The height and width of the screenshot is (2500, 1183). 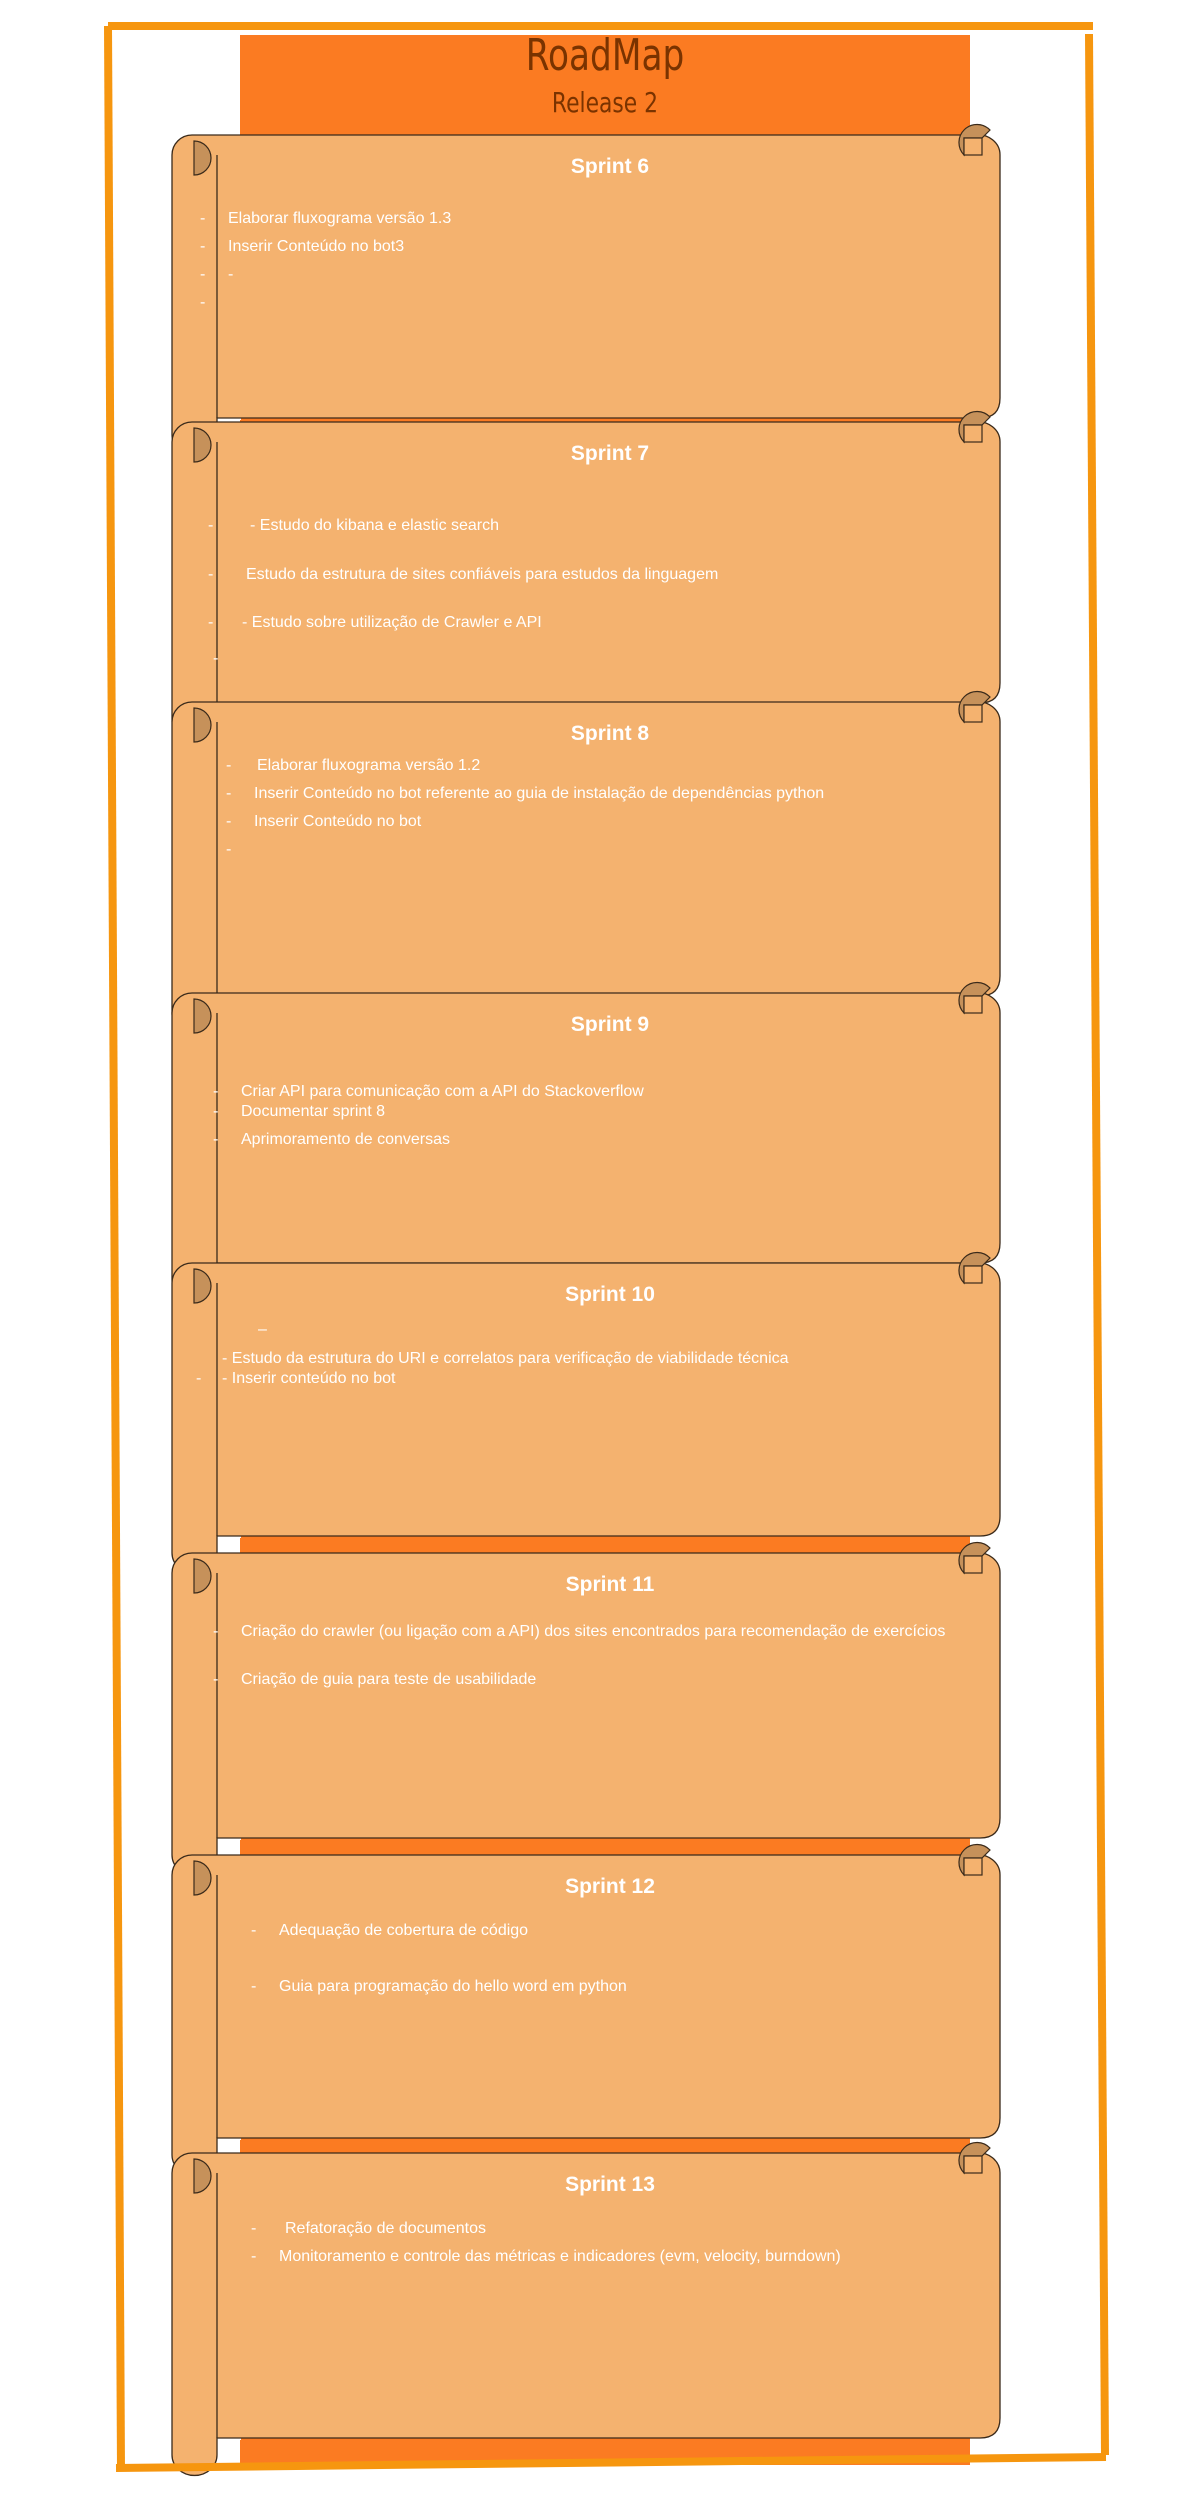 What do you see at coordinates (610, 2184) in the screenshot?
I see `sprint-title: Sprint 13` at bounding box center [610, 2184].